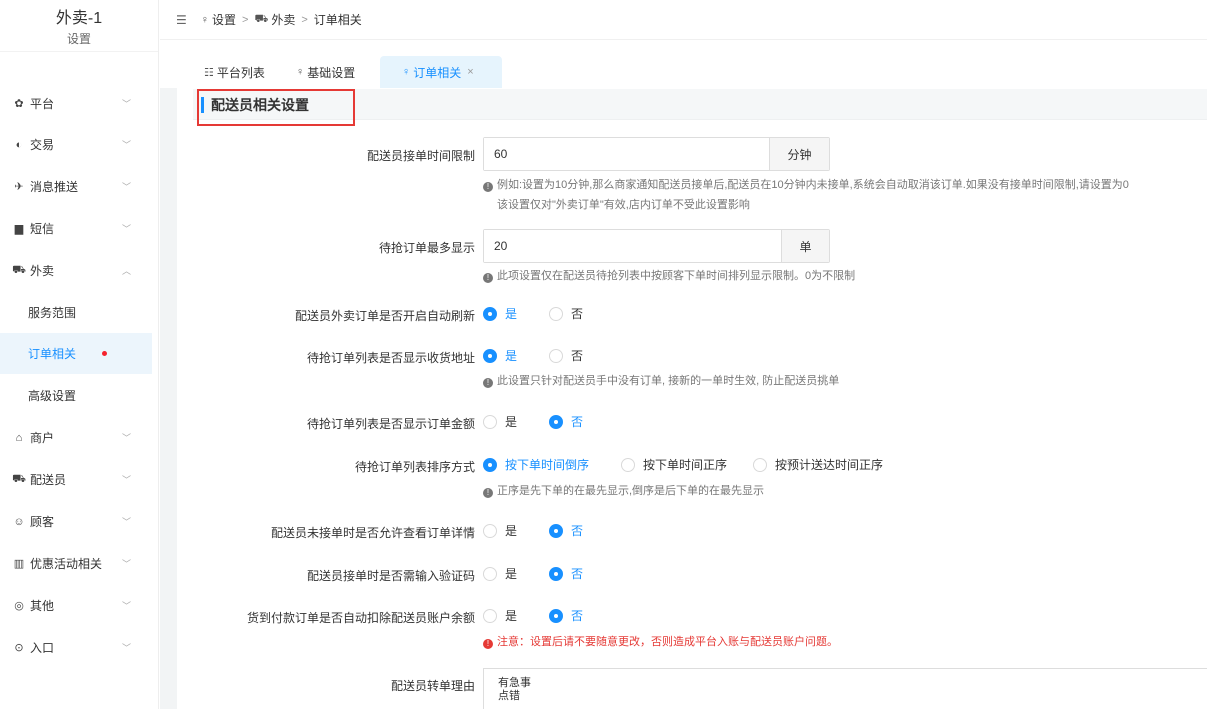 Image resolution: width=1207 pixels, height=709 pixels. I want to click on rider-icon: ⛟, so click(19, 478).